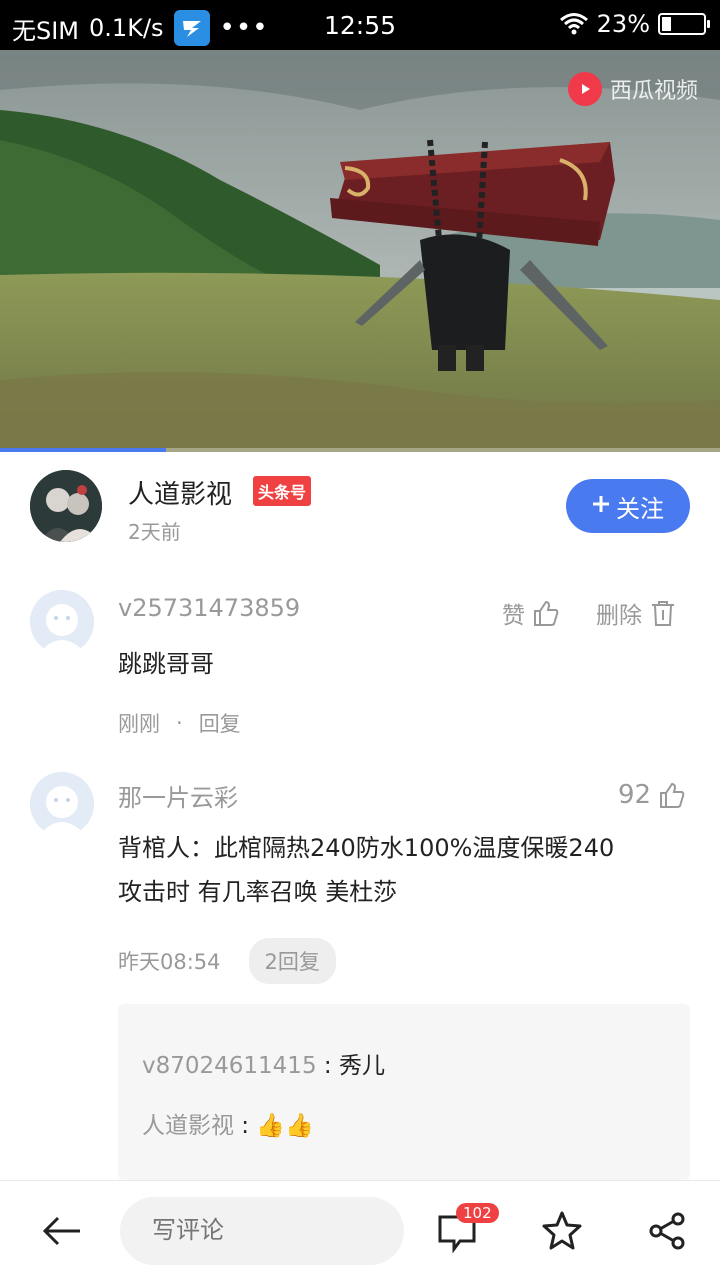 Image resolution: width=720 pixels, height=1280 pixels. I want to click on back-icon, so click(62, 1233).